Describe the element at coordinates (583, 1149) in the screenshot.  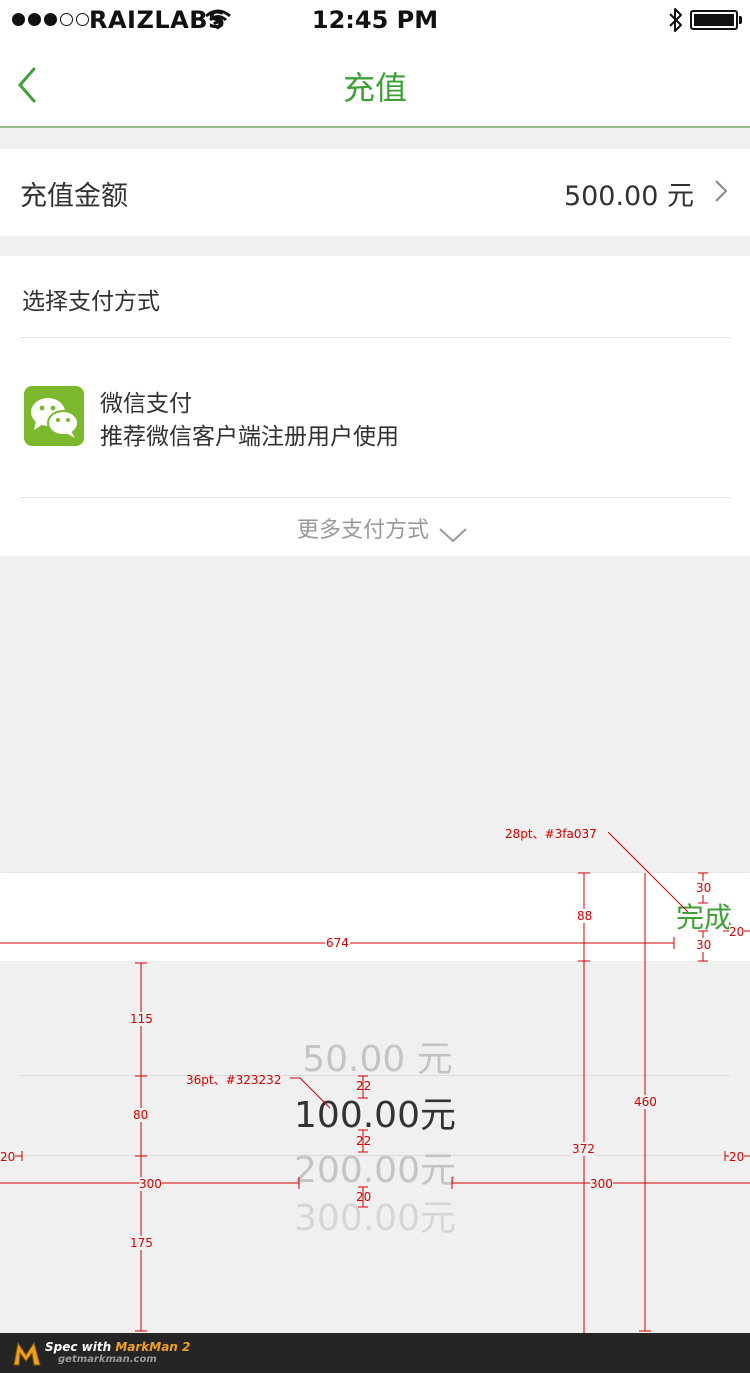
I see `spec-measure: 372` at that location.